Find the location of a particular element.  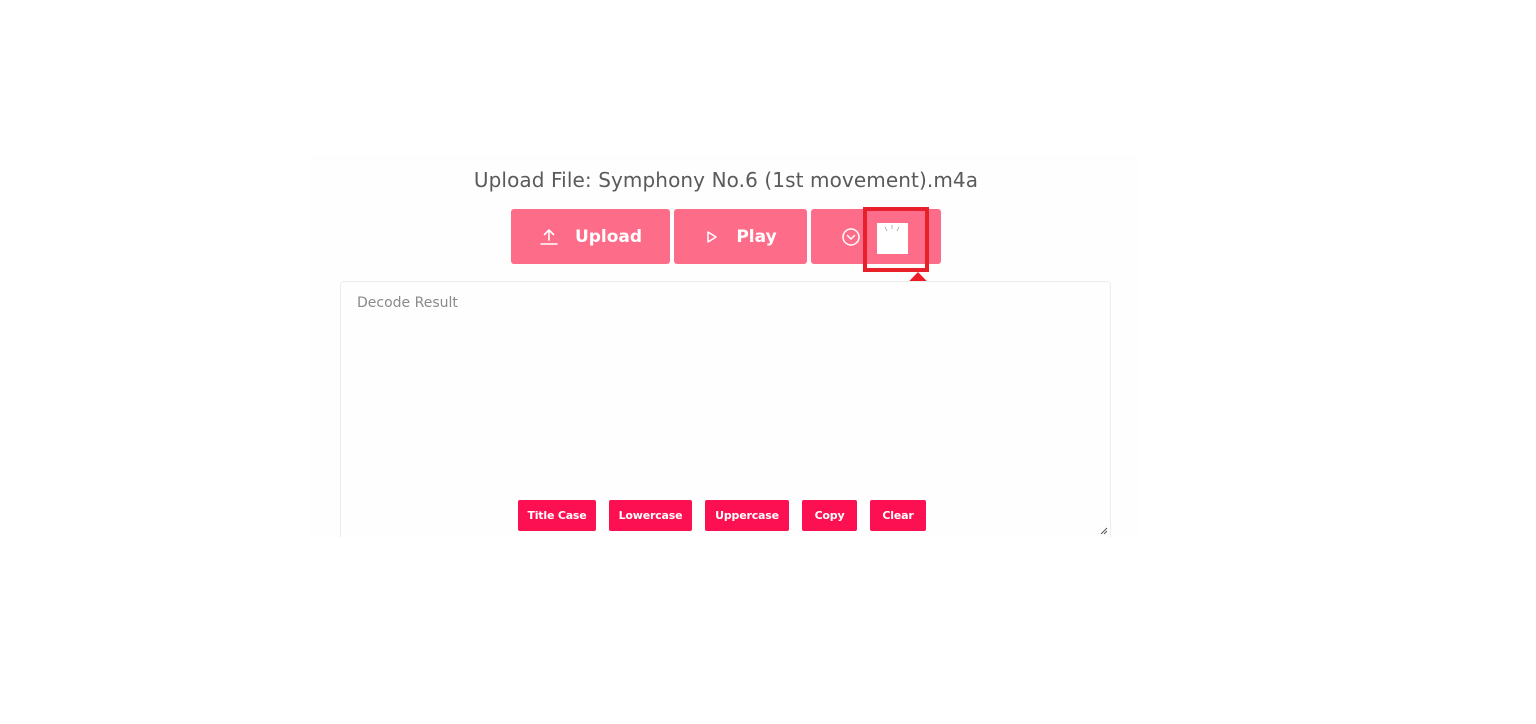

title-case-button: Title Case is located at coordinates (557, 515).